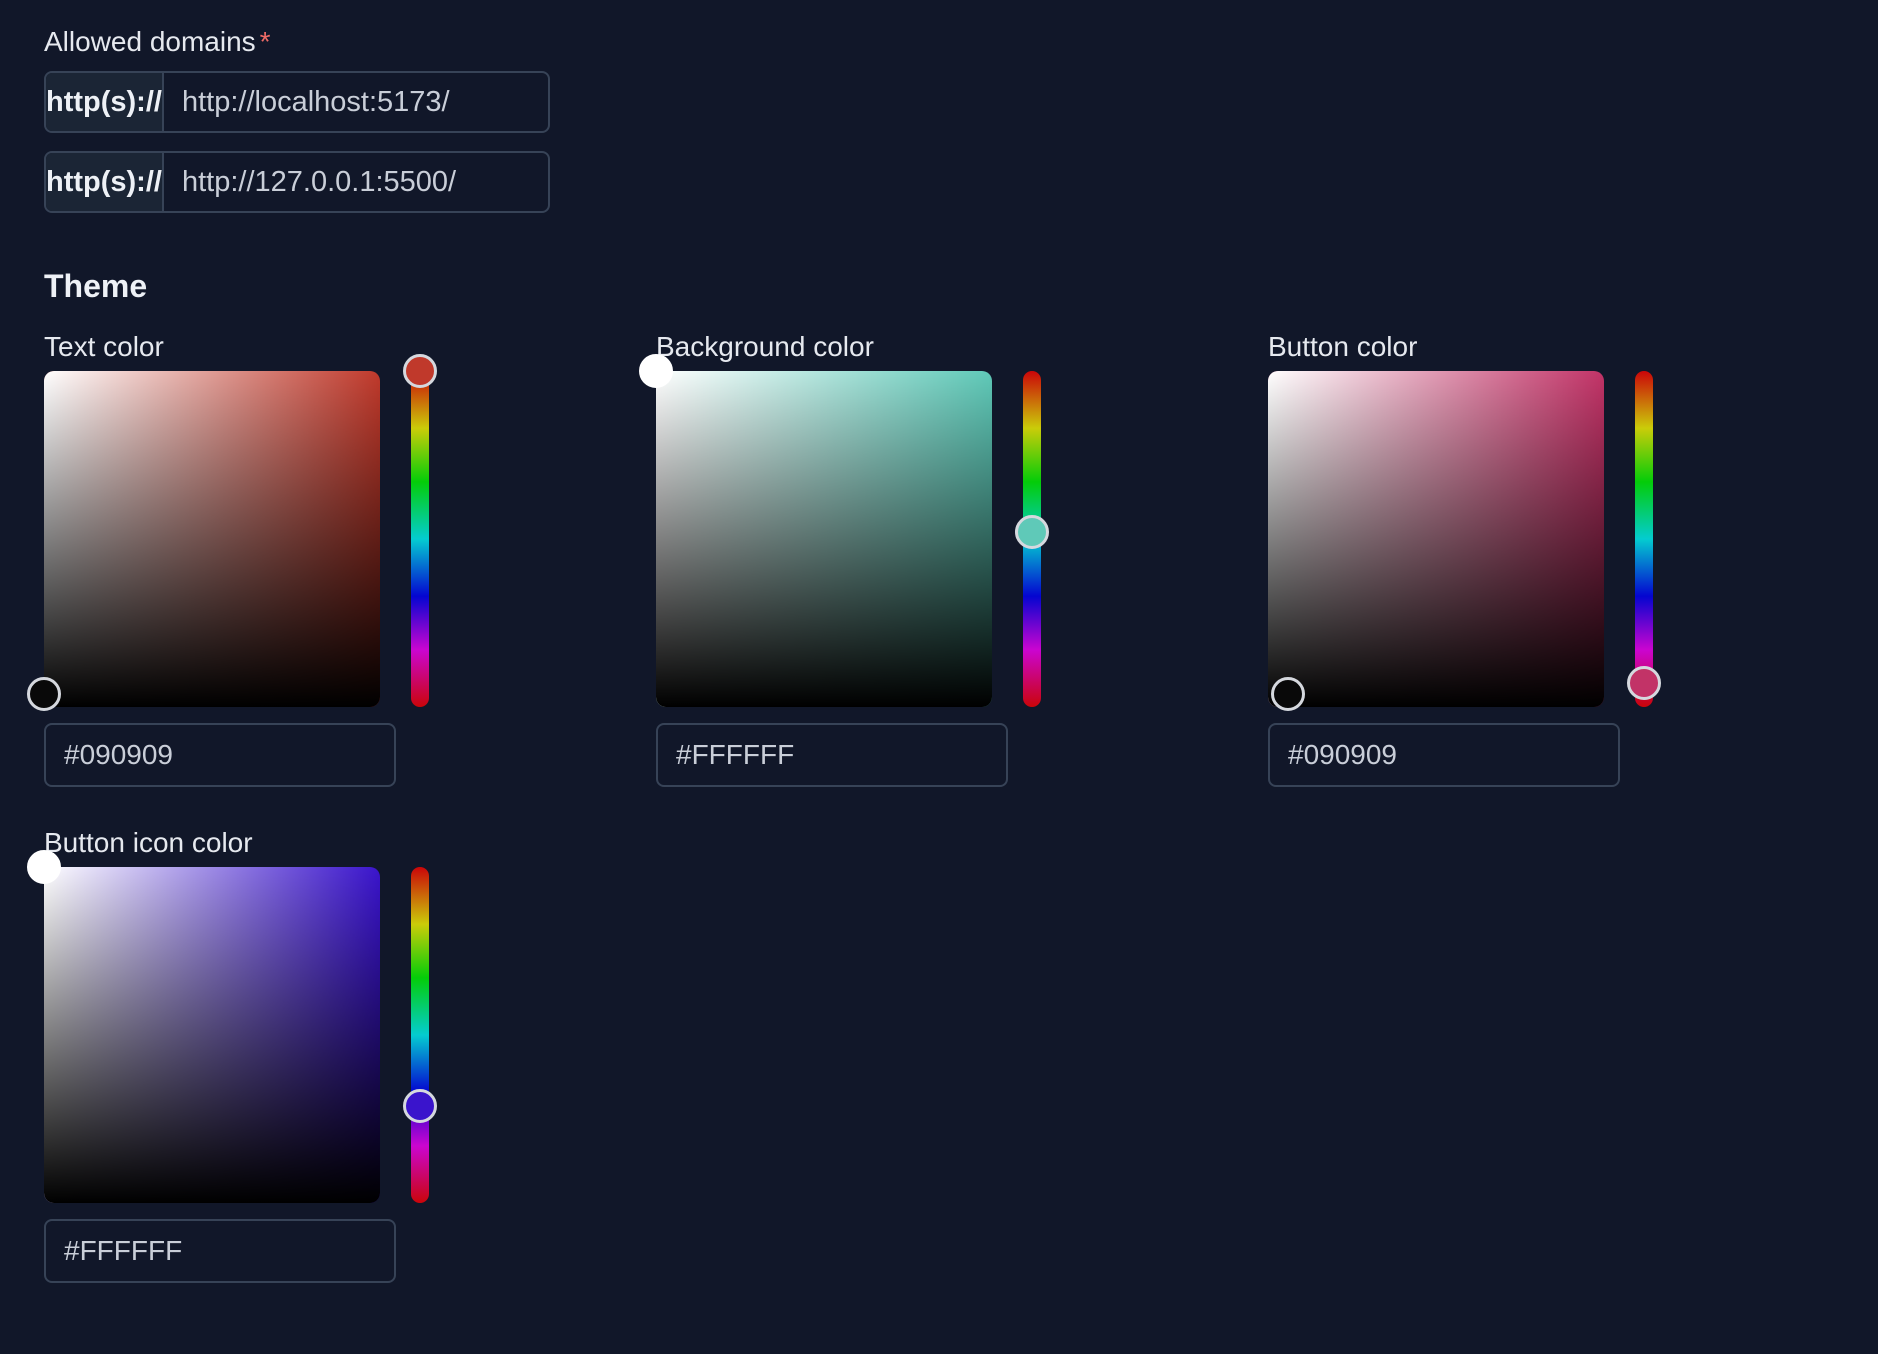 This screenshot has height=1354, width=1878. What do you see at coordinates (150, 41) in the screenshot?
I see `allowed-domains-label-text: Allowed domains` at bounding box center [150, 41].